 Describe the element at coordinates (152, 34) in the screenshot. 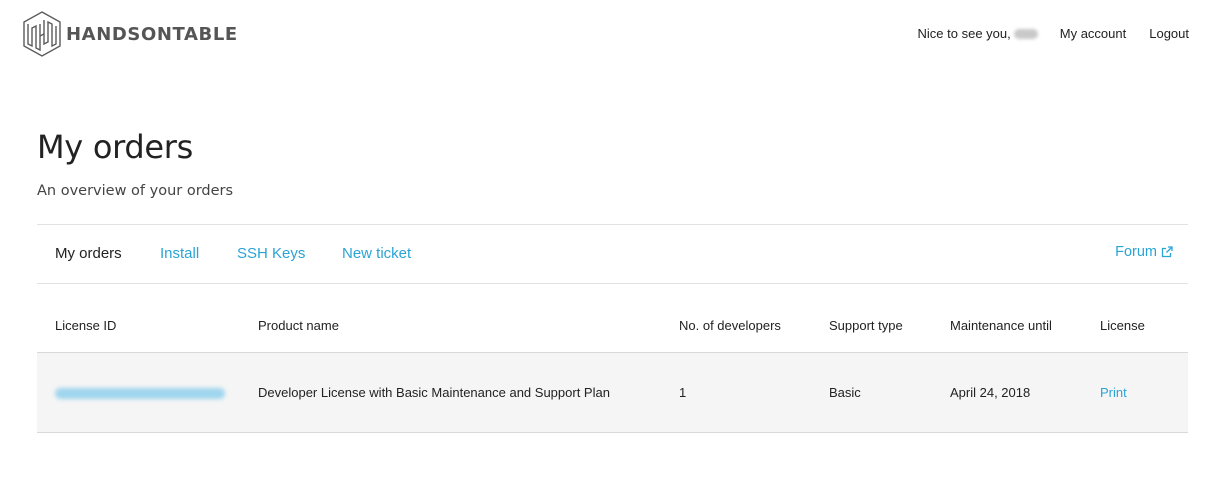

I see `brand-name: HANDSONTABLE` at that location.